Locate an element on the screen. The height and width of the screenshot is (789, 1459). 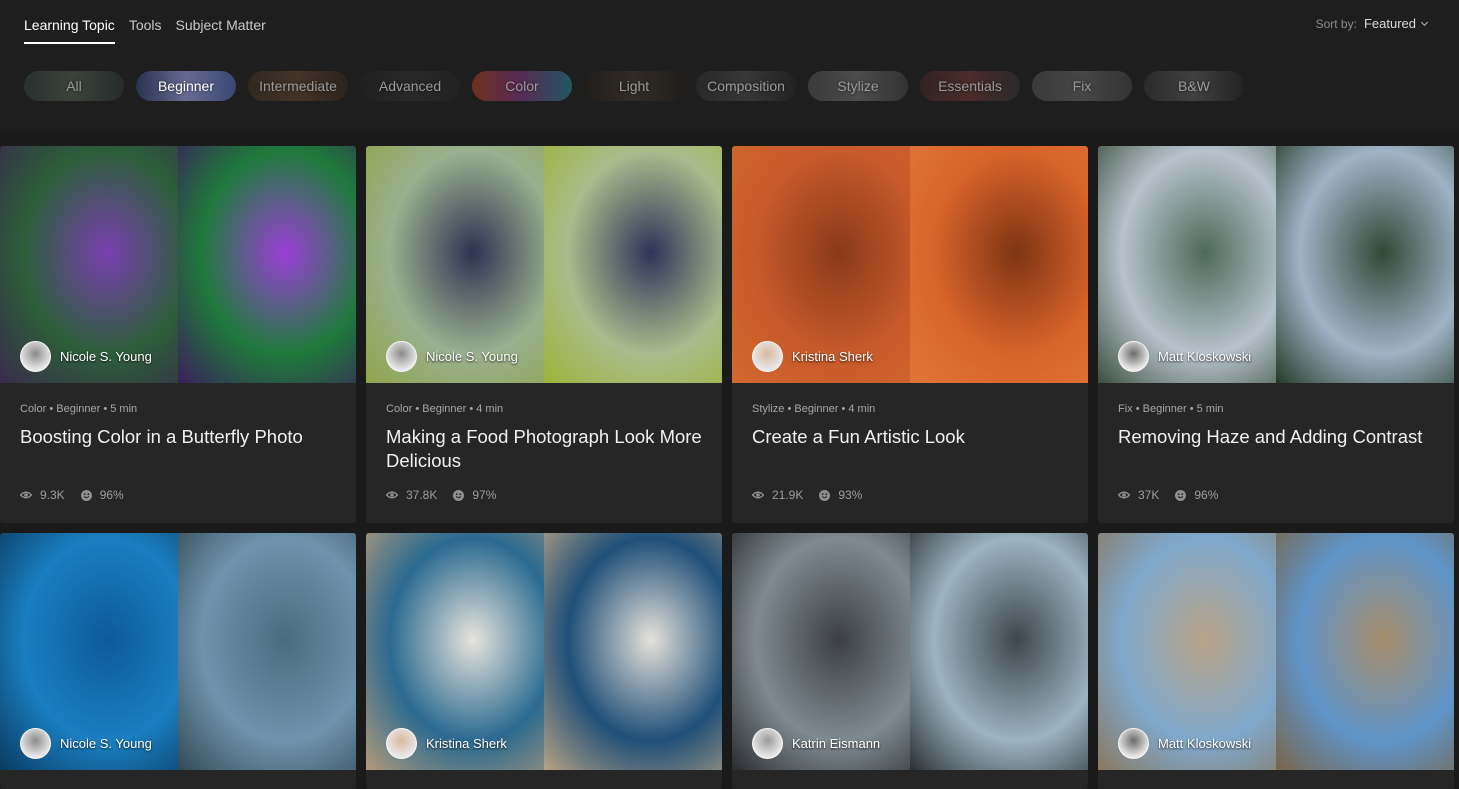
sort-control: Sort by: Featured is located at coordinates (1372, 23).